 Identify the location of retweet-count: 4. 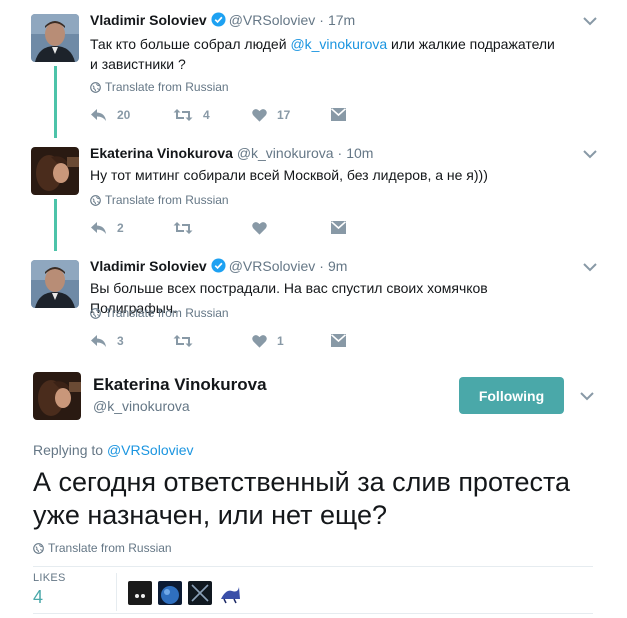
(206, 115).